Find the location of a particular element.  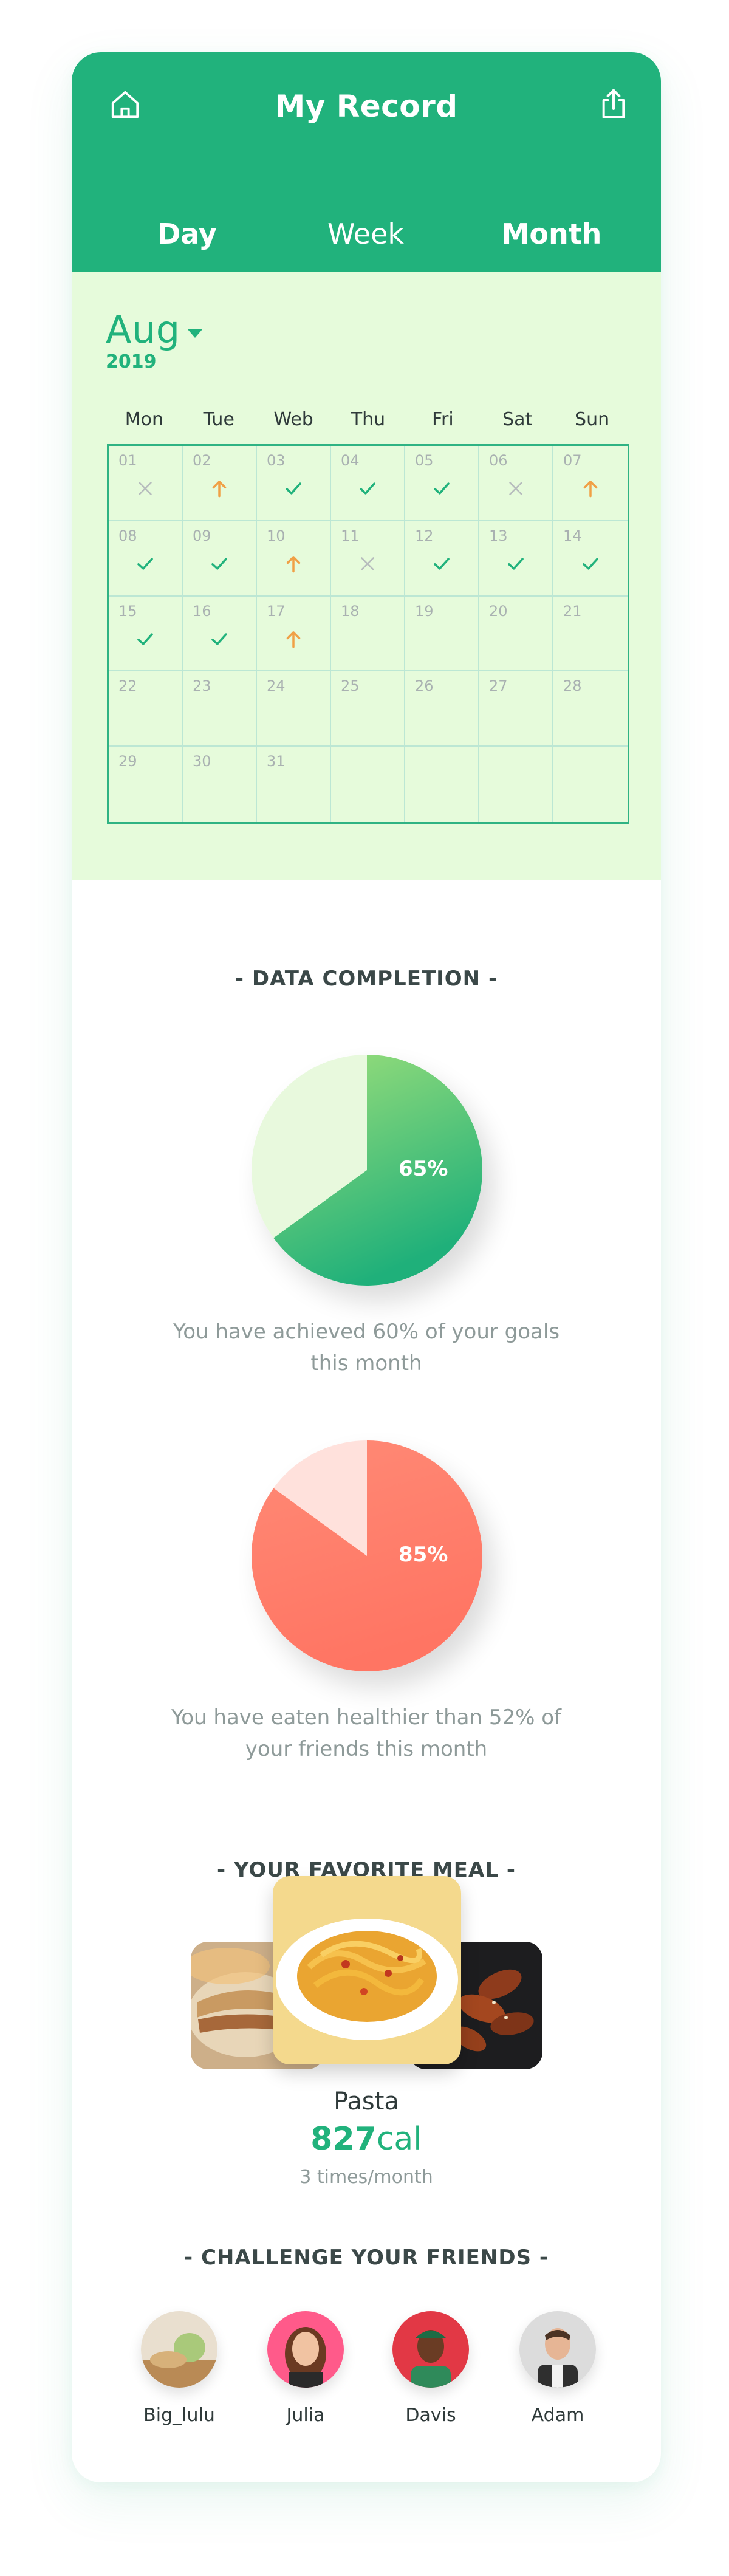

day-number: 26 is located at coordinates (425, 686).